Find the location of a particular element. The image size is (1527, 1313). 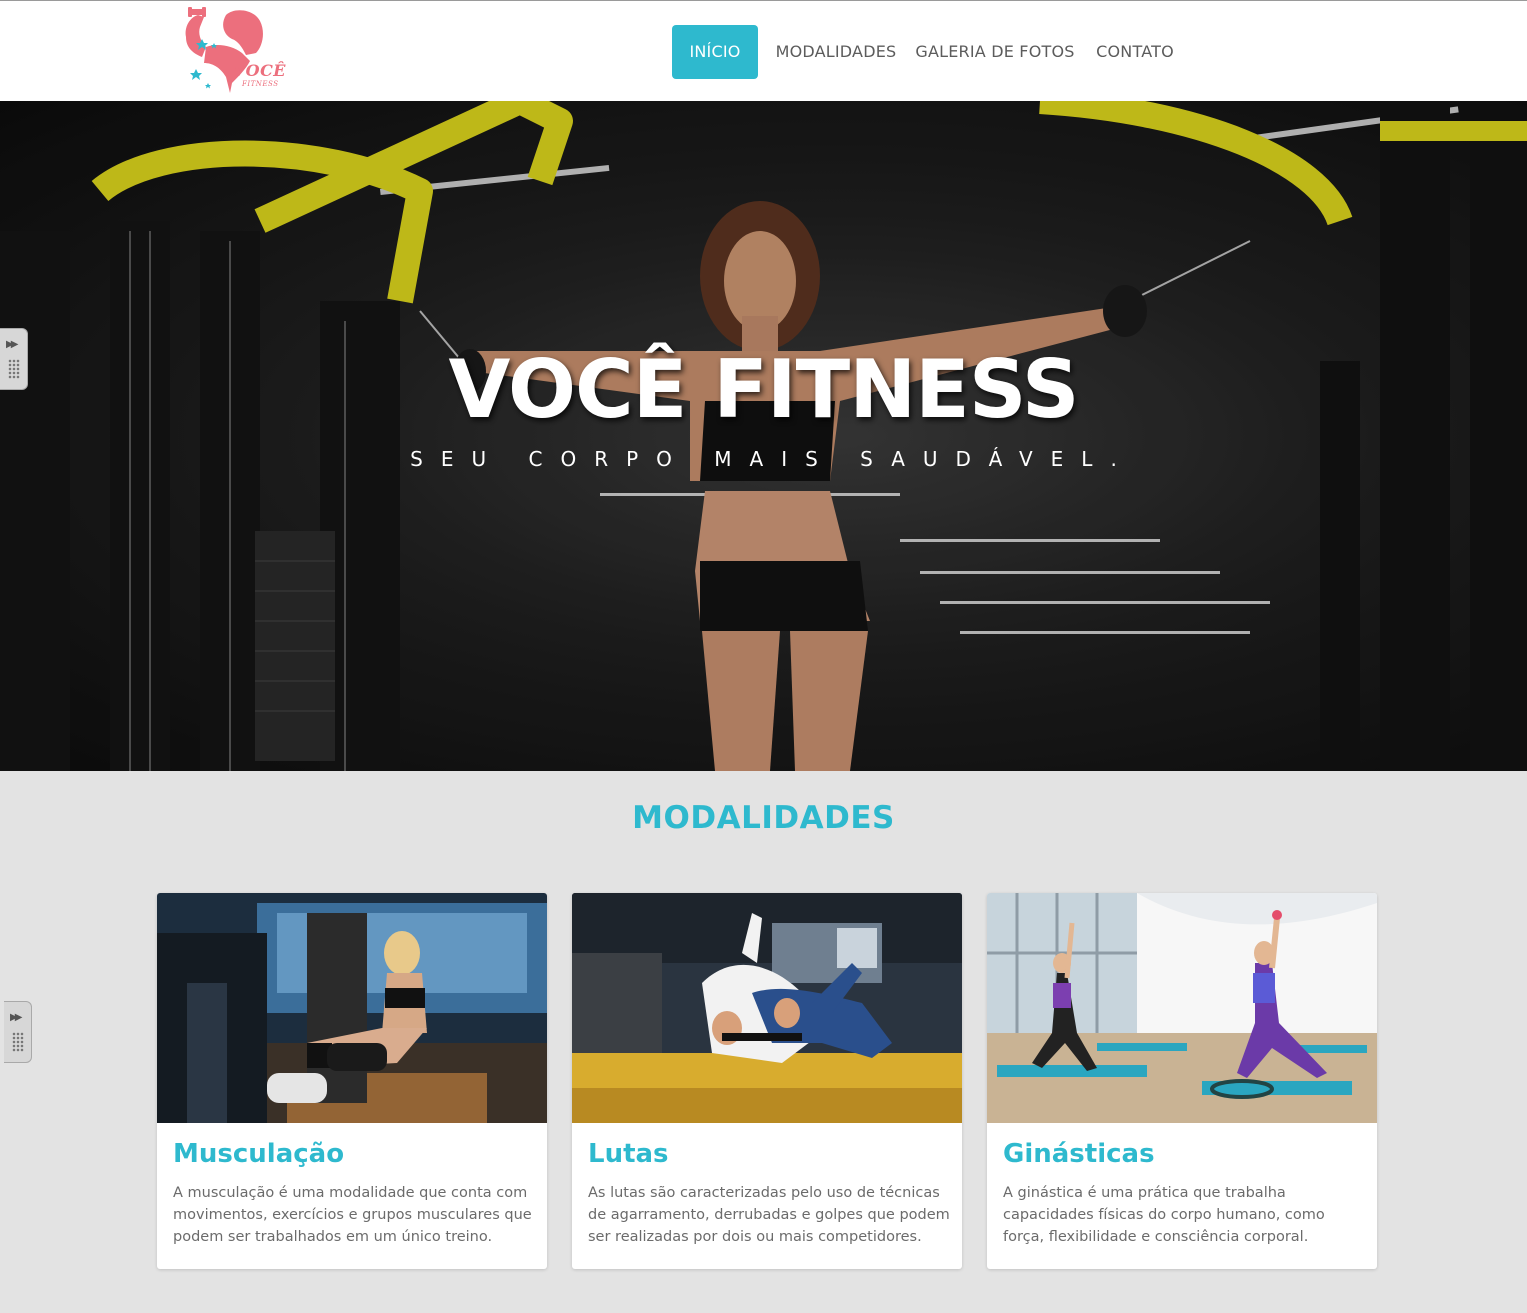

logo-text: VOCÊ is located at coordinates (259, 70).